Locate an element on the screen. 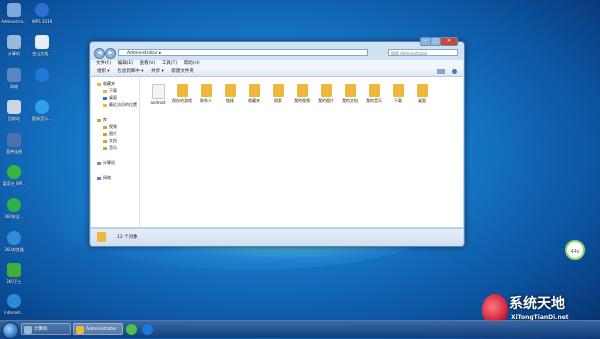 Image resolution: width=600 pixels, height=339 pixels. address-row: ◀ ▶ Administrator ▸ 搜索 Administrator is located at coordinates (277, 53).